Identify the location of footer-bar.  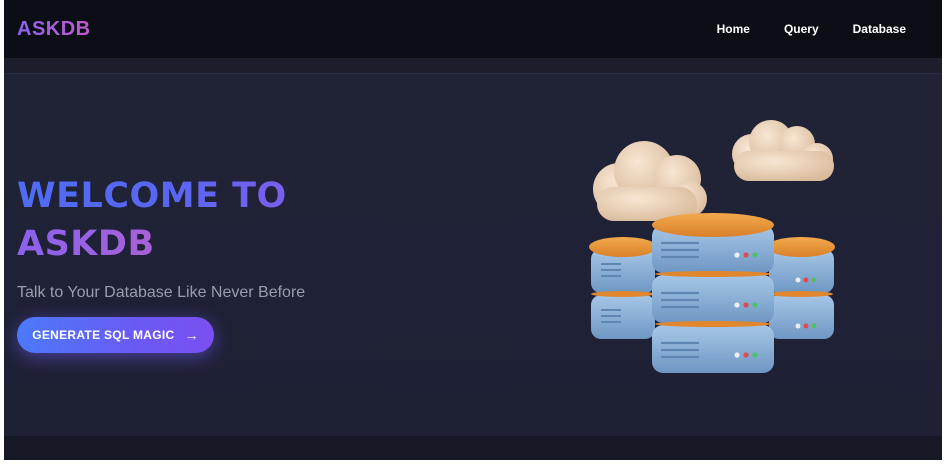
(473, 448).